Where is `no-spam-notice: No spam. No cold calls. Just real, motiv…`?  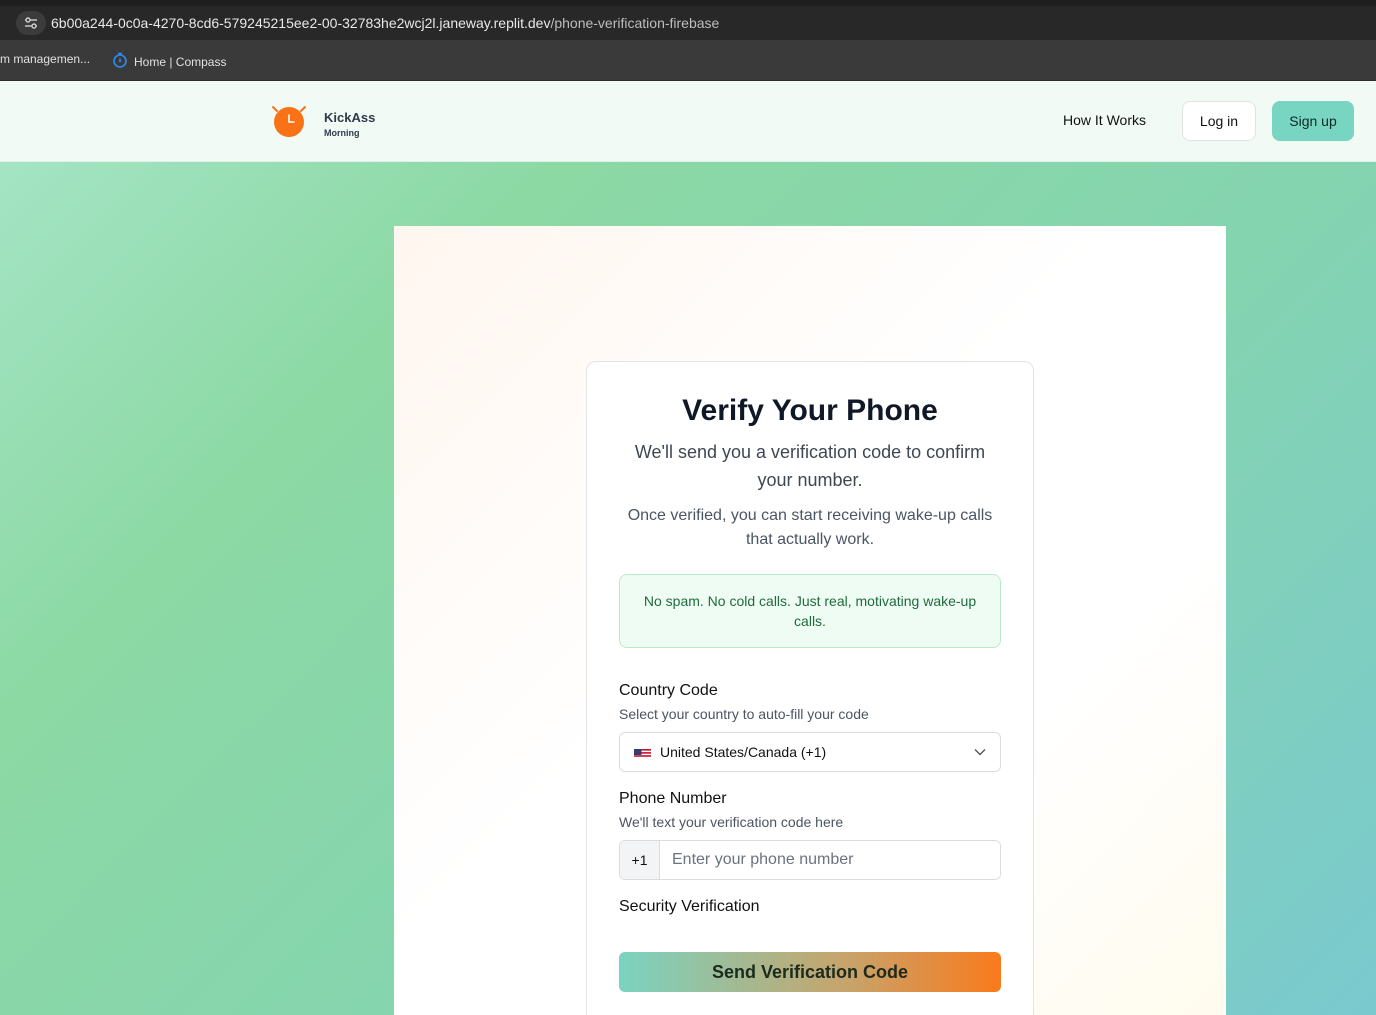 no-spam-notice: No spam. No cold calls. Just real, motiv… is located at coordinates (810, 611).